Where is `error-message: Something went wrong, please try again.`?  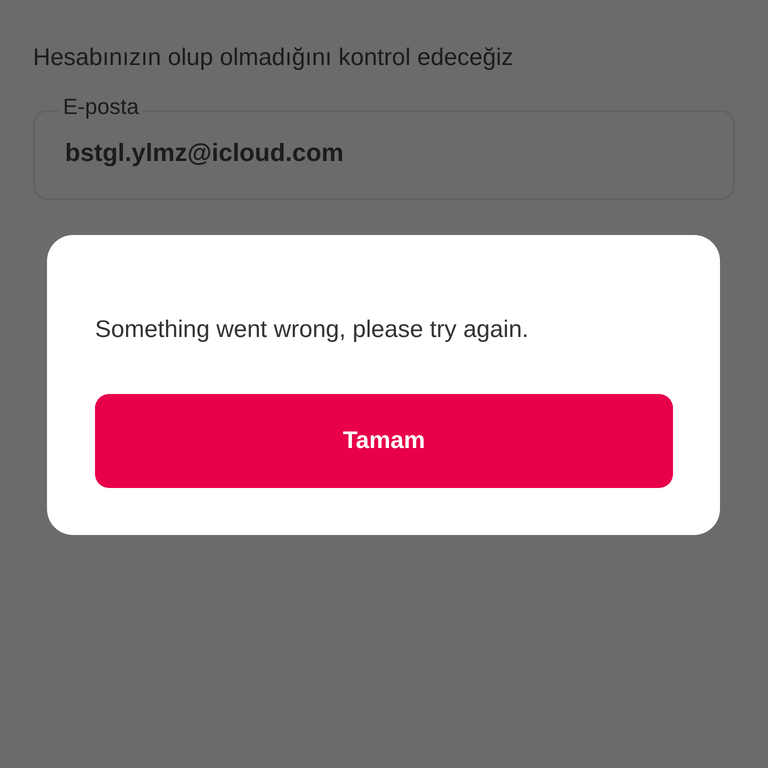 error-message: Something went wrong, please try again. is located at coordinates (312, 330).